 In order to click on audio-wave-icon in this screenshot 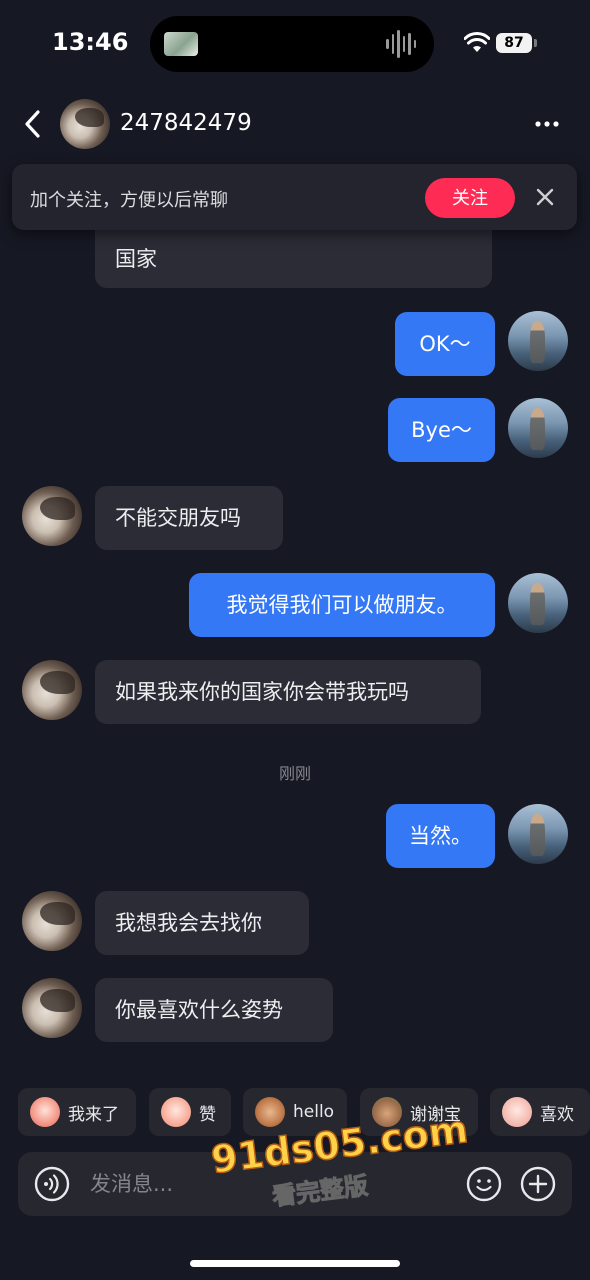, I will do `click(401, 44)`.